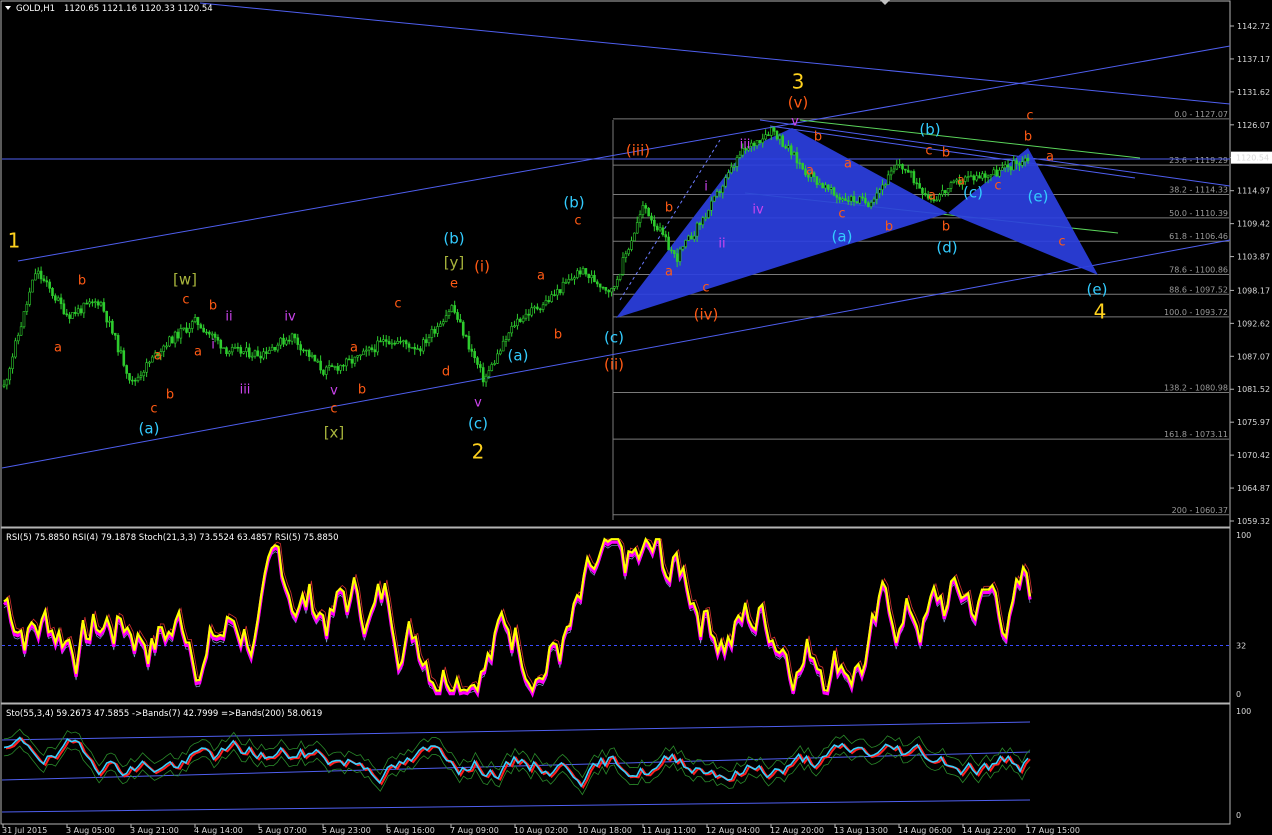 The height and width of the screenshot is (835, 1272). I want to click on price-tick-label: 1070.42, so click(1253, 455).